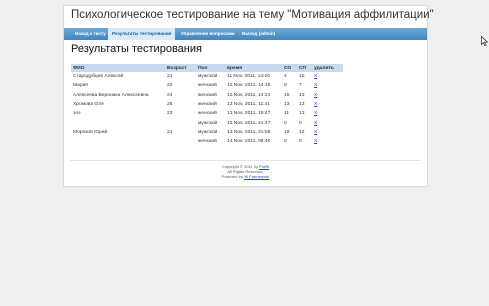 The height and width of the screenshot is (306, 489). Describe the element at coordinates (287, 114) in the screenshot. I see `cell-so: 11` at that location.